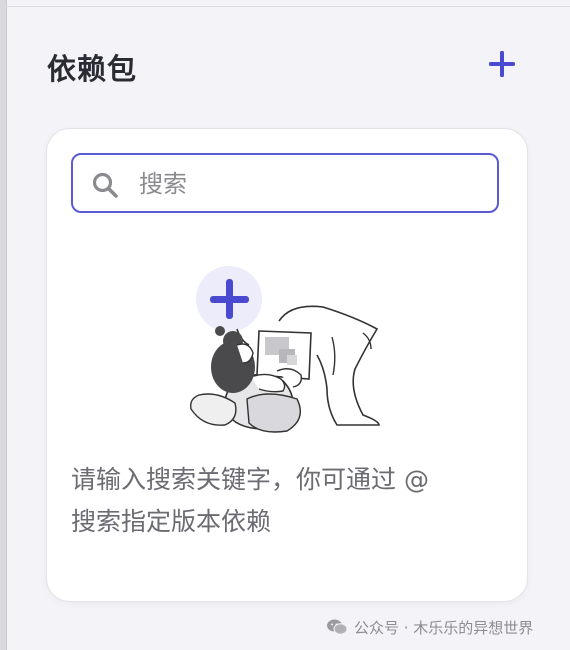  I want to click on panel-title: 依赖包, so click(92, 69).